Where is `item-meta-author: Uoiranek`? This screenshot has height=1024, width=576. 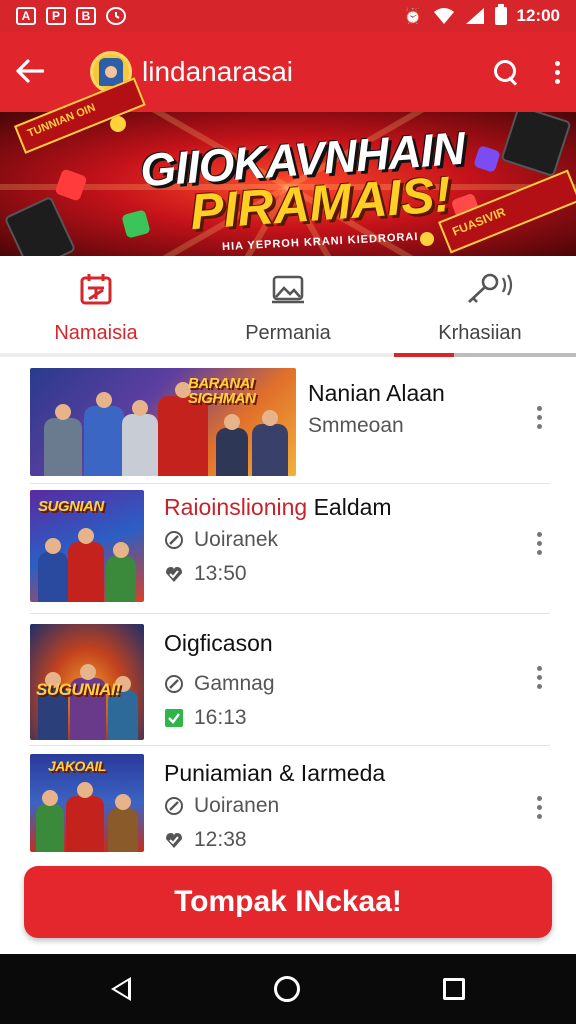 item-meta-author: Uoiranek is located at coordinates (221, 540).